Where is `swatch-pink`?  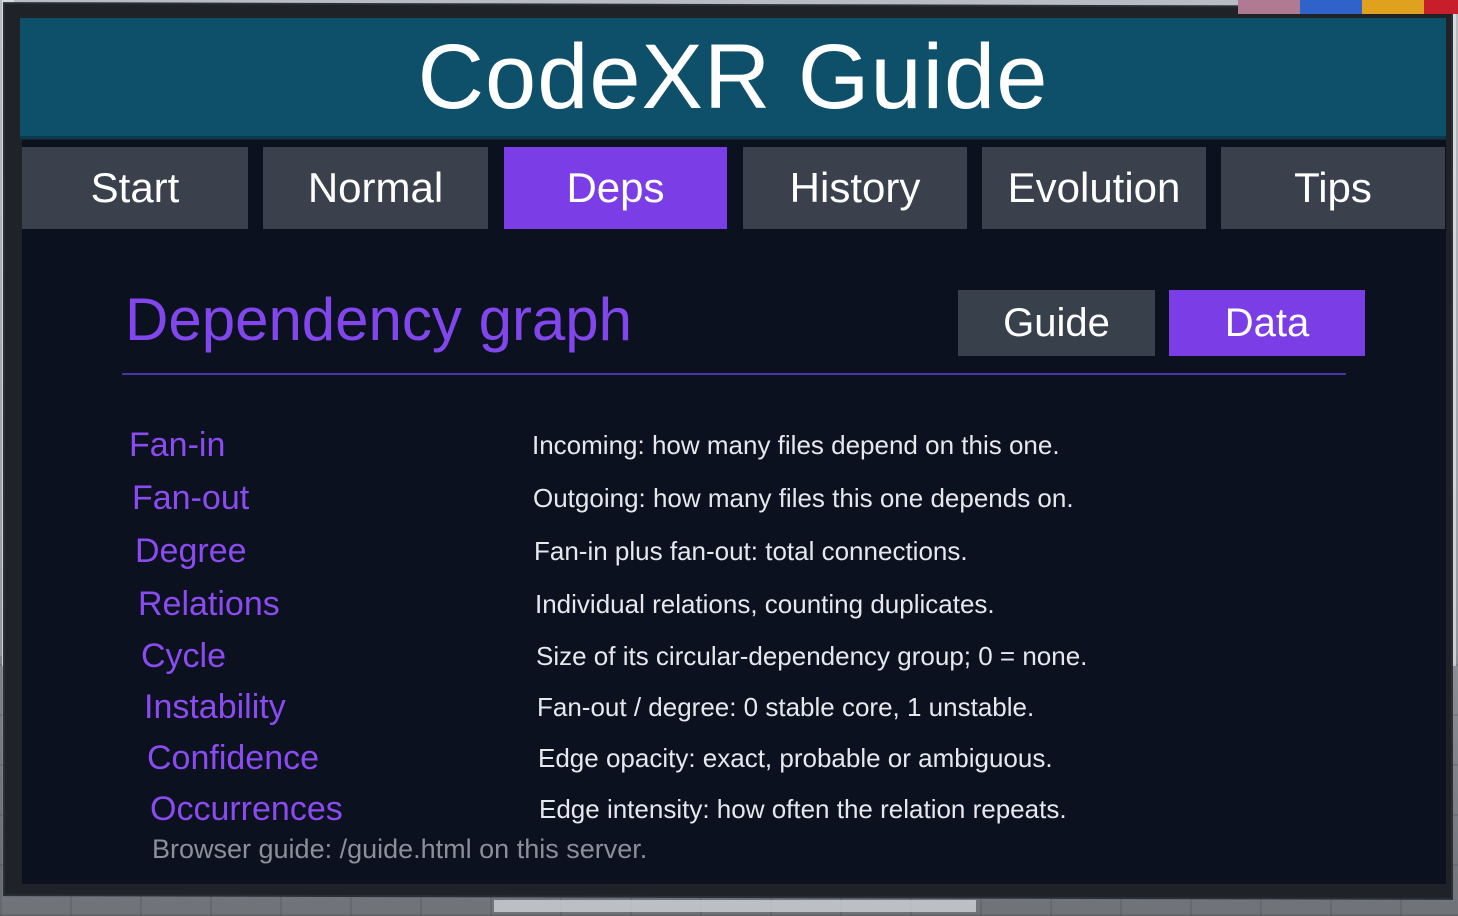 swatch-pink is located at coordinates (1269, 7).